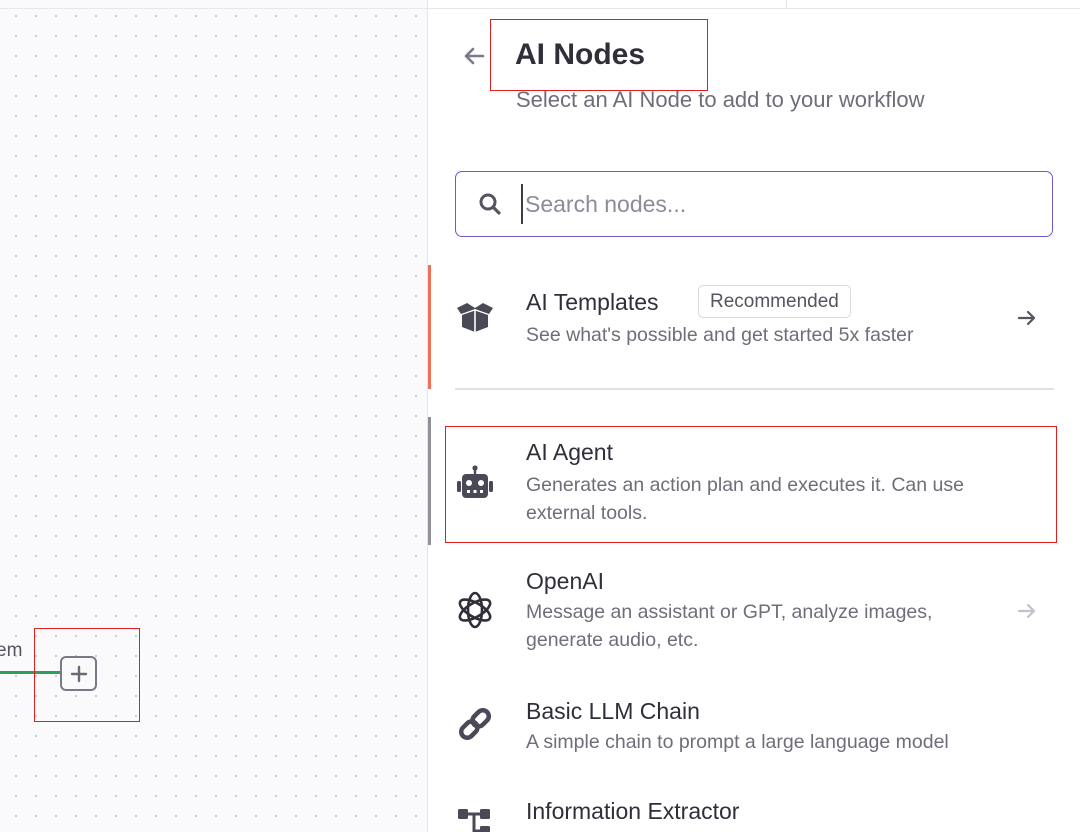  Describe the element at coordinates (475, 724) in the screenshot. I see `link-icon` at that location.